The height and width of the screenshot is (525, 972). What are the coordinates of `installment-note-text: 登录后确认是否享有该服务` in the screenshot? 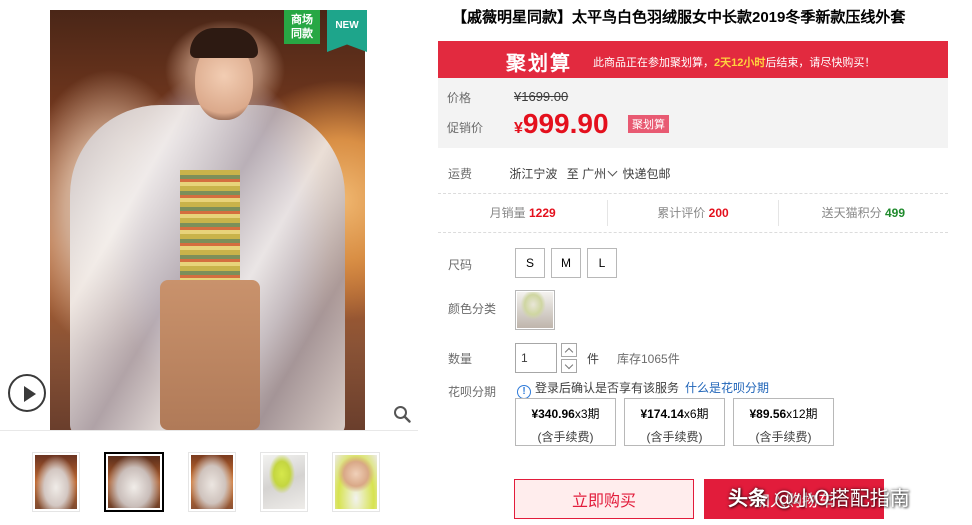 It's located at (607, 388).